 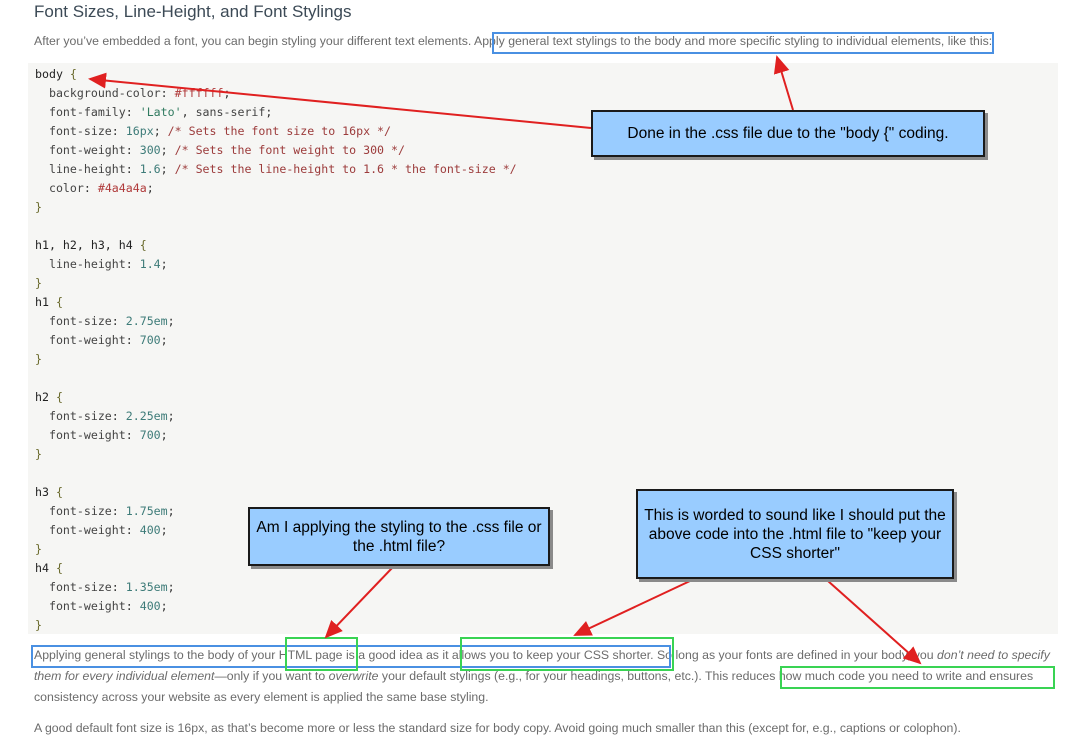 I want to click on arrow-to-intro, so click(x=783, y=83).